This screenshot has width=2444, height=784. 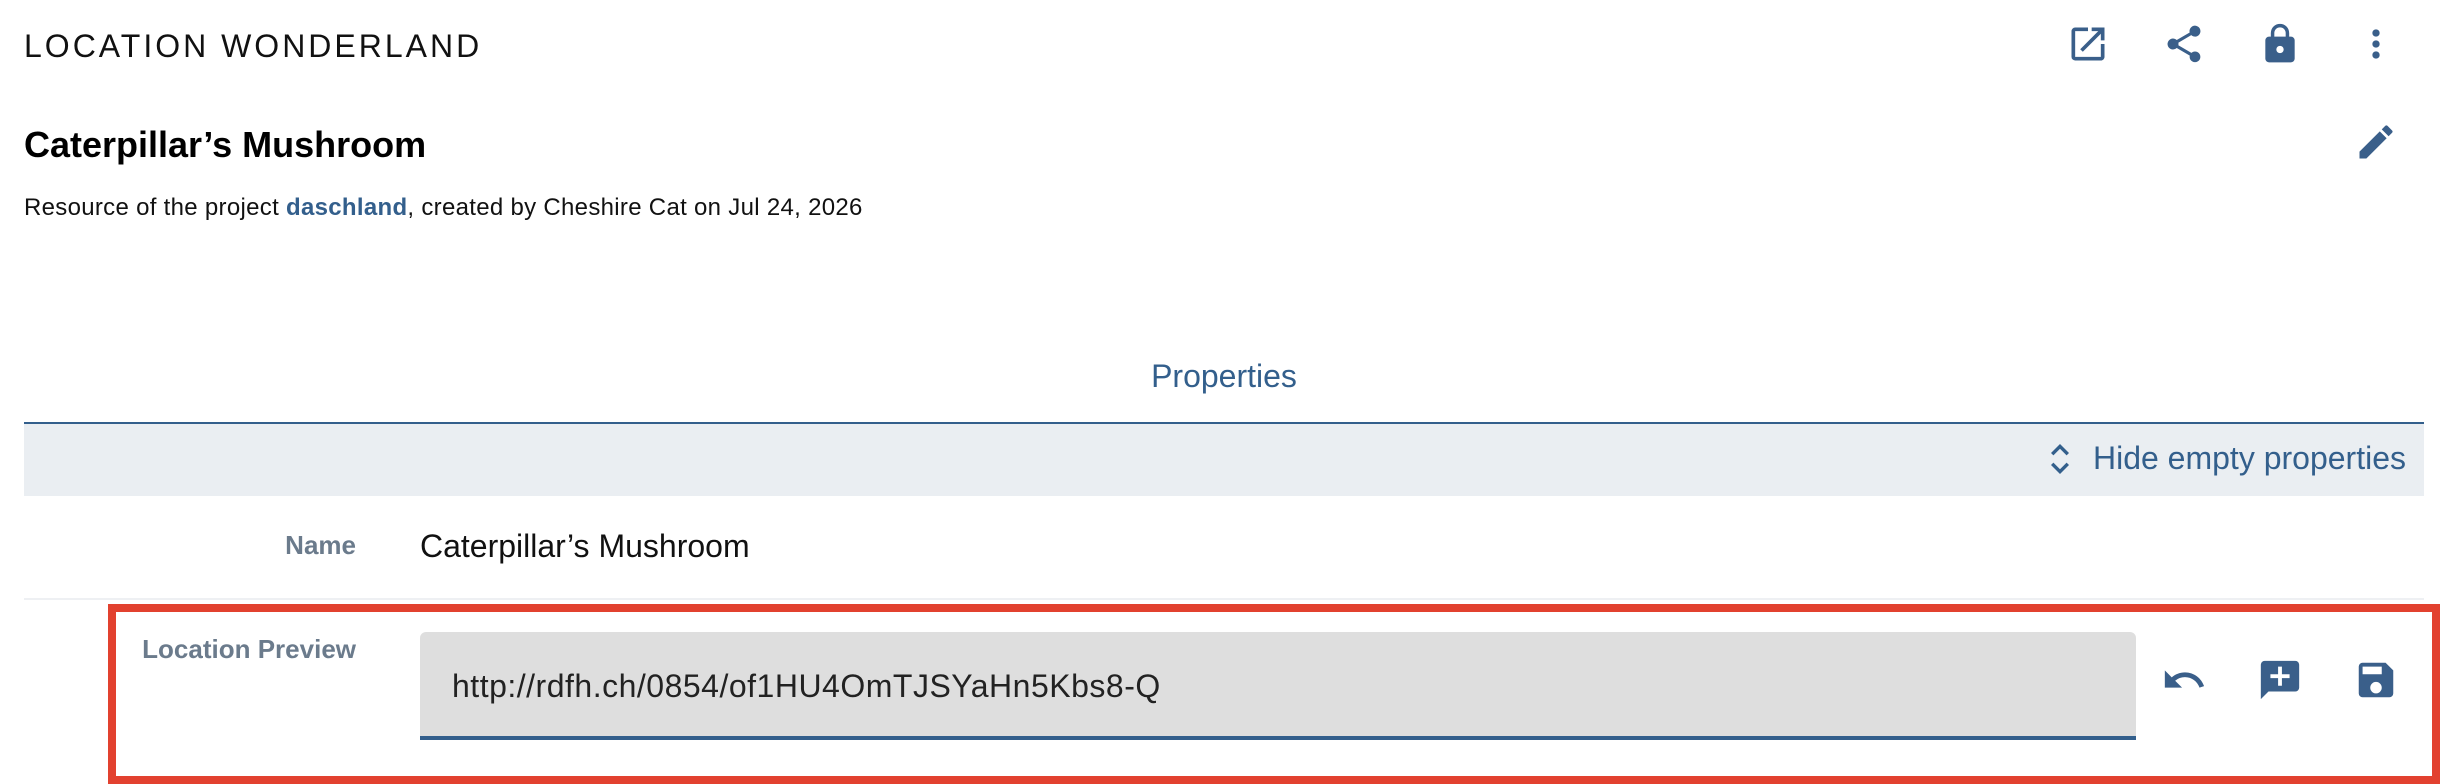 I want to click on lock-icon, so click(x=2280, y=43).